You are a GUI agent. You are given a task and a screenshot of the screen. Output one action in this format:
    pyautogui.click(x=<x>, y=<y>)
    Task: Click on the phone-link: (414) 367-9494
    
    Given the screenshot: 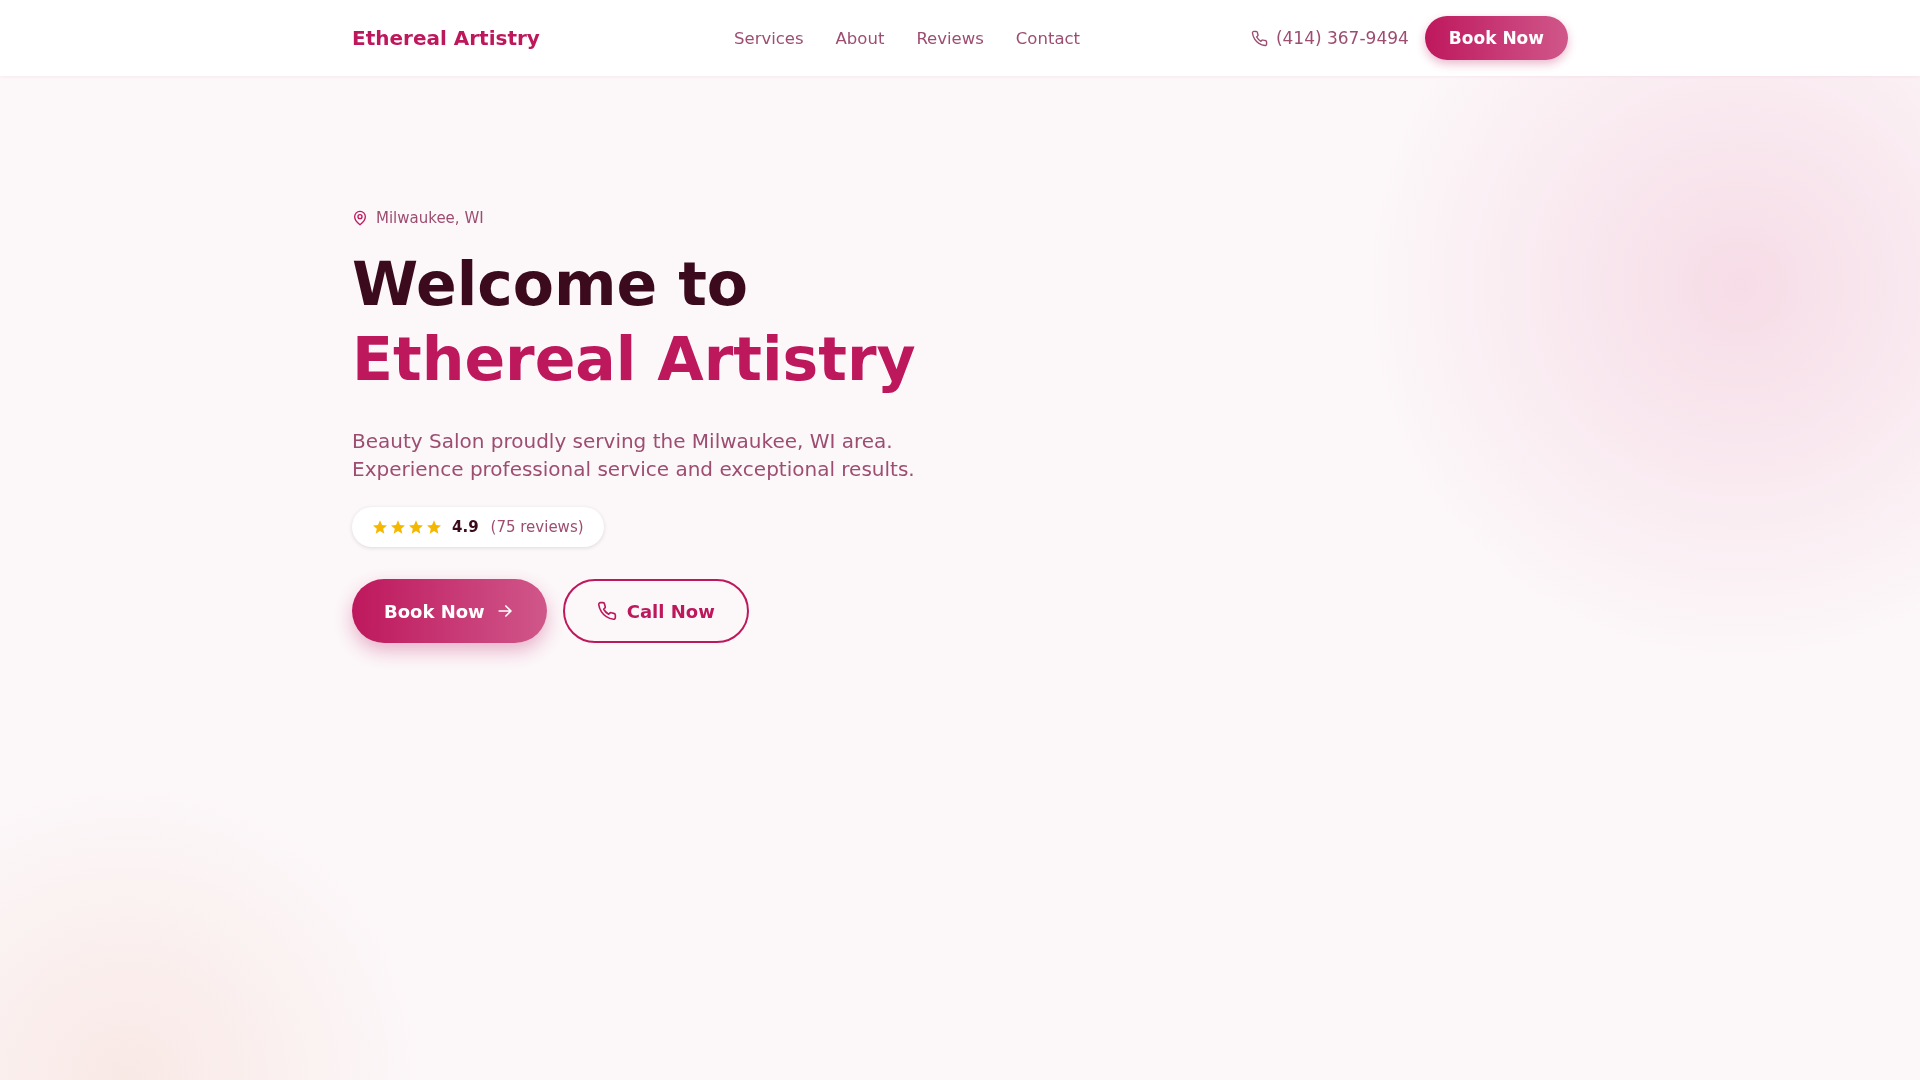 What is the action you would take?
    pyautogui.click(x=1329, y=38)
    